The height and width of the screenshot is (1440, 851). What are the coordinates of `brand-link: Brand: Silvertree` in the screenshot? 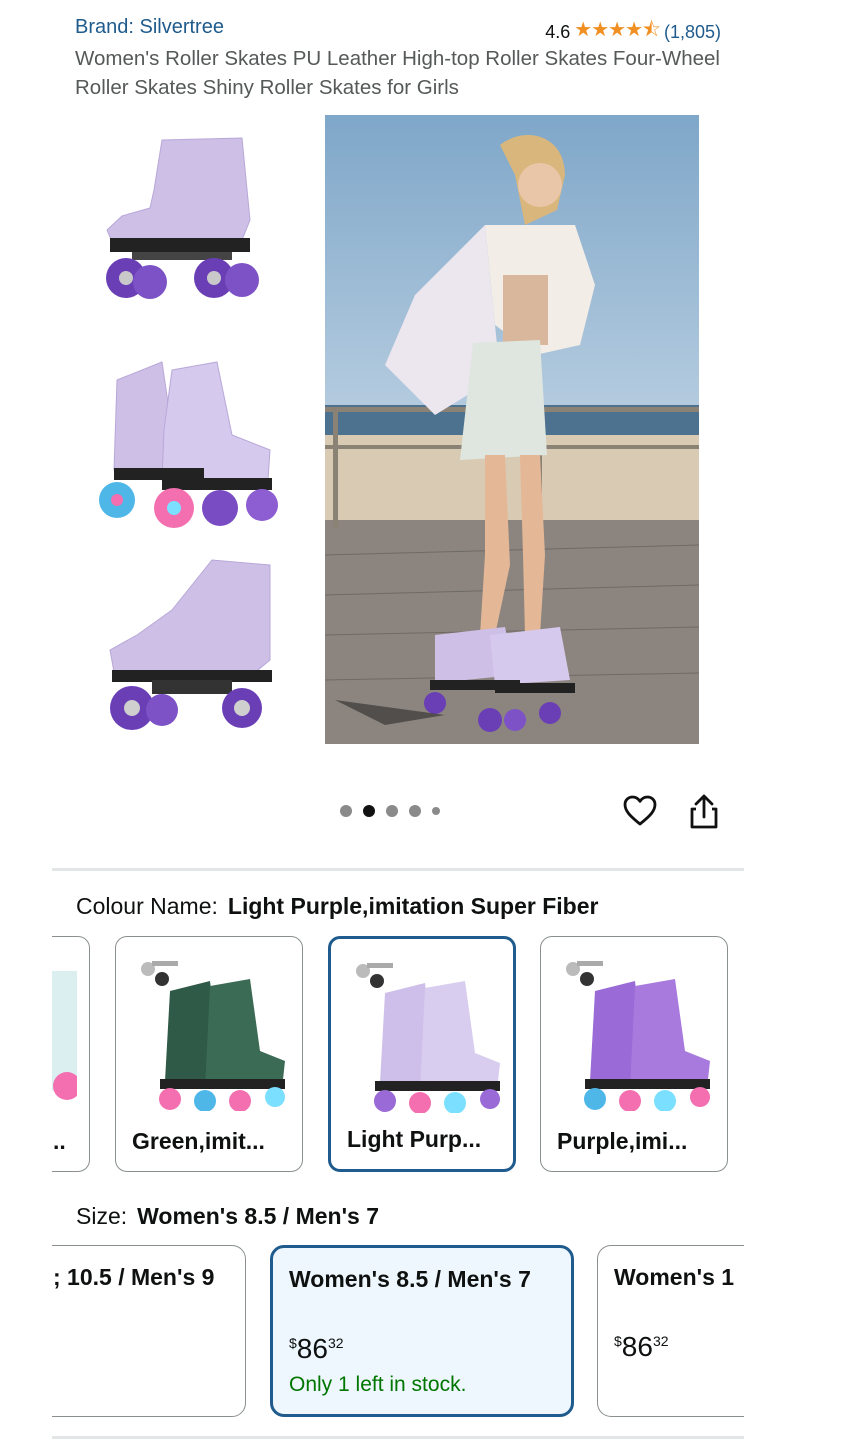 It's located at (149, 27).